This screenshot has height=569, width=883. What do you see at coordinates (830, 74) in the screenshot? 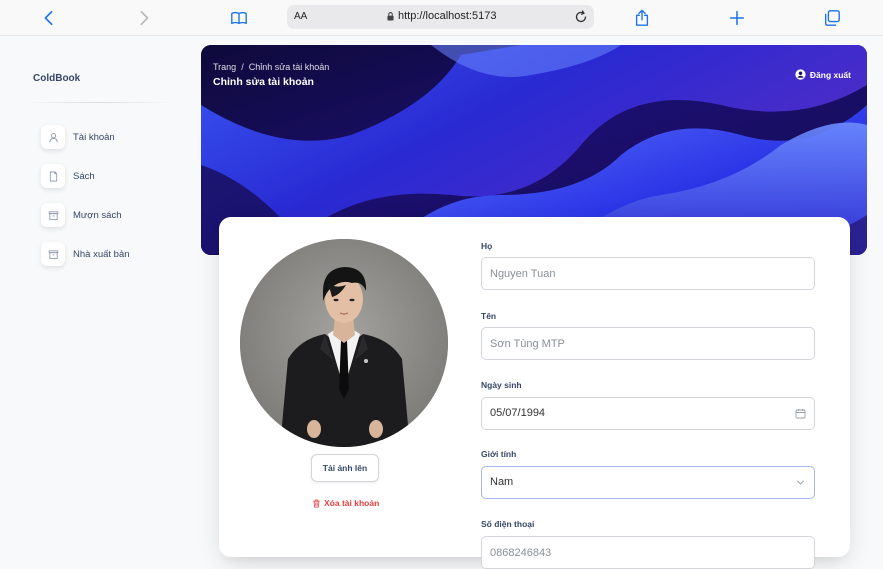
I see `logout-label: Đăng xuất` at bounding box center [830, 74].